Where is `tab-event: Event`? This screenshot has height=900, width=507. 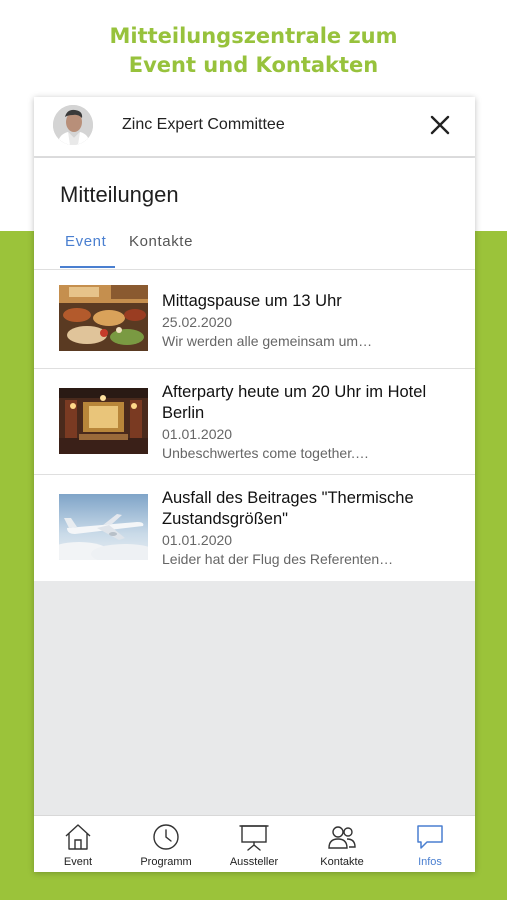
tab-event: Event is located at coordinates (85, 241).